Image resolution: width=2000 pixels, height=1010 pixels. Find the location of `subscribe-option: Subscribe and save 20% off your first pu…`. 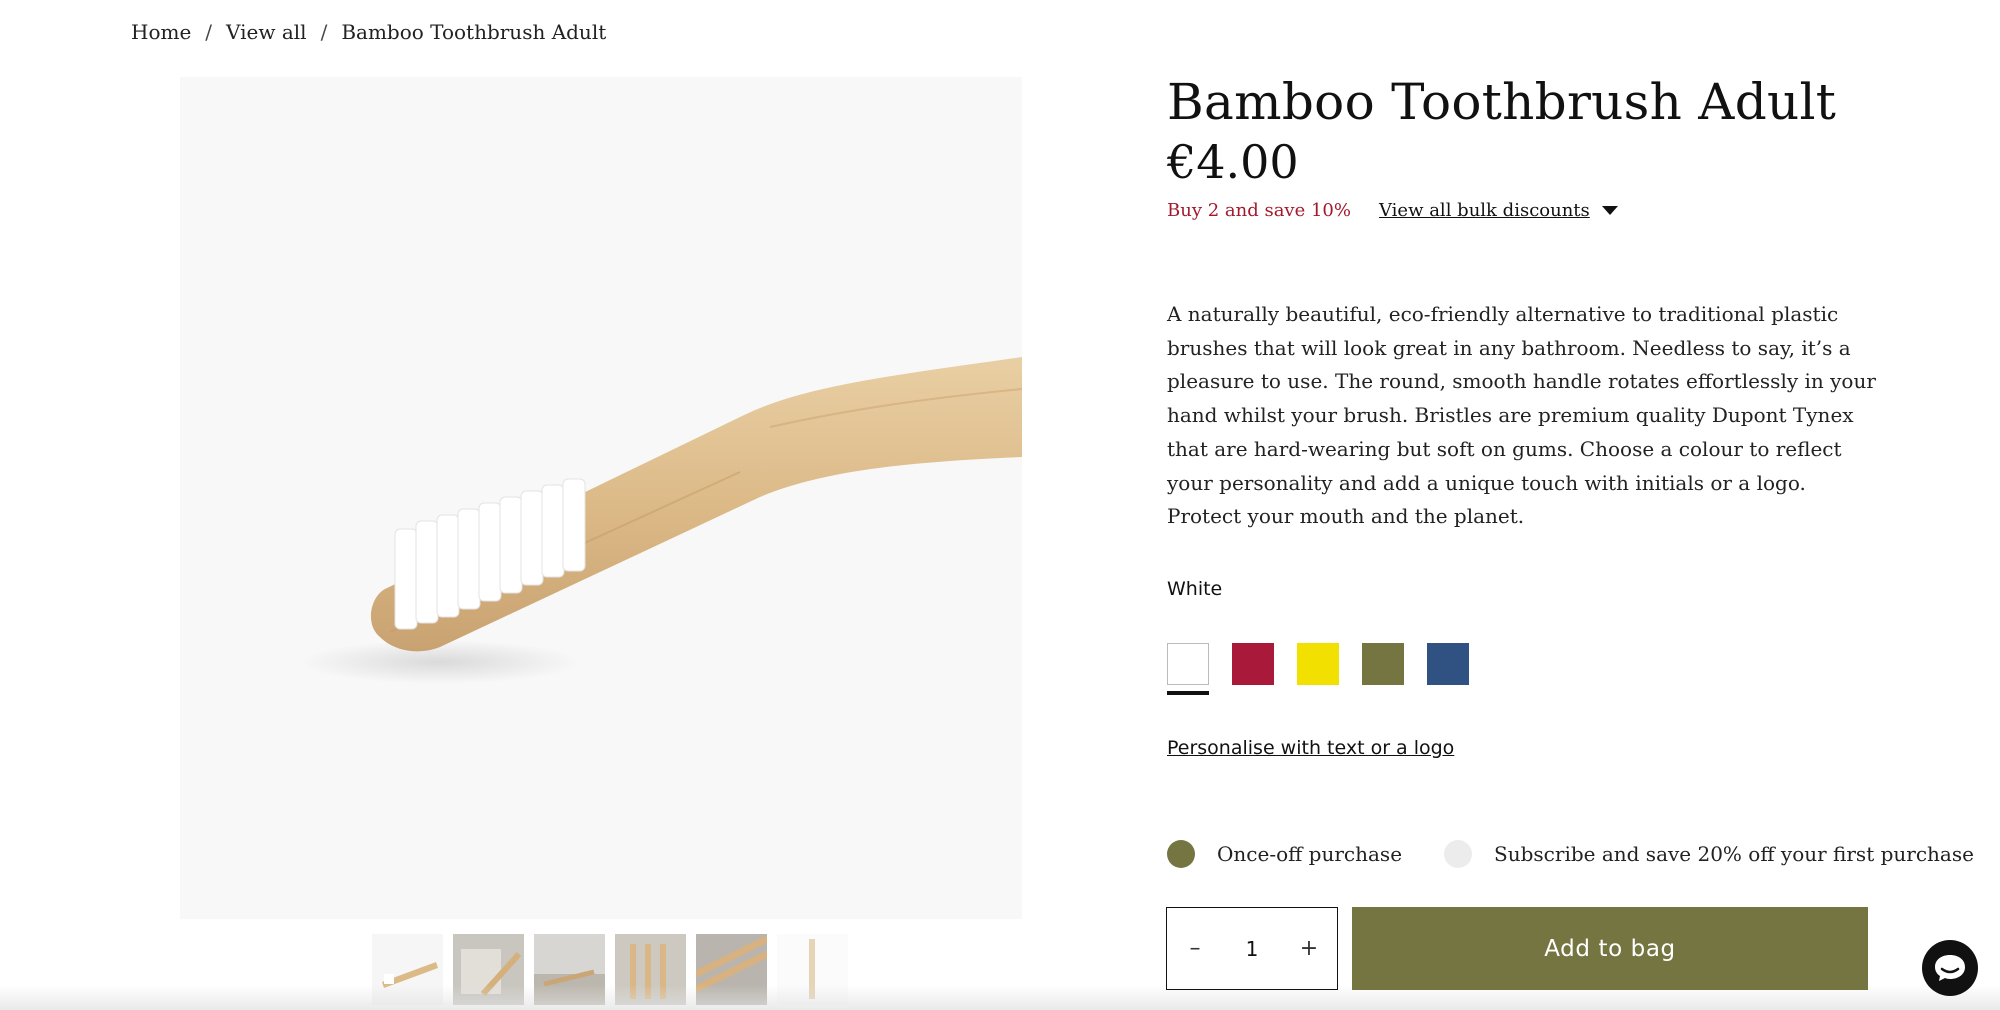

subscribe-option: Subscribe and save 20% off your first pu… is located at coordinates (1709, 854).